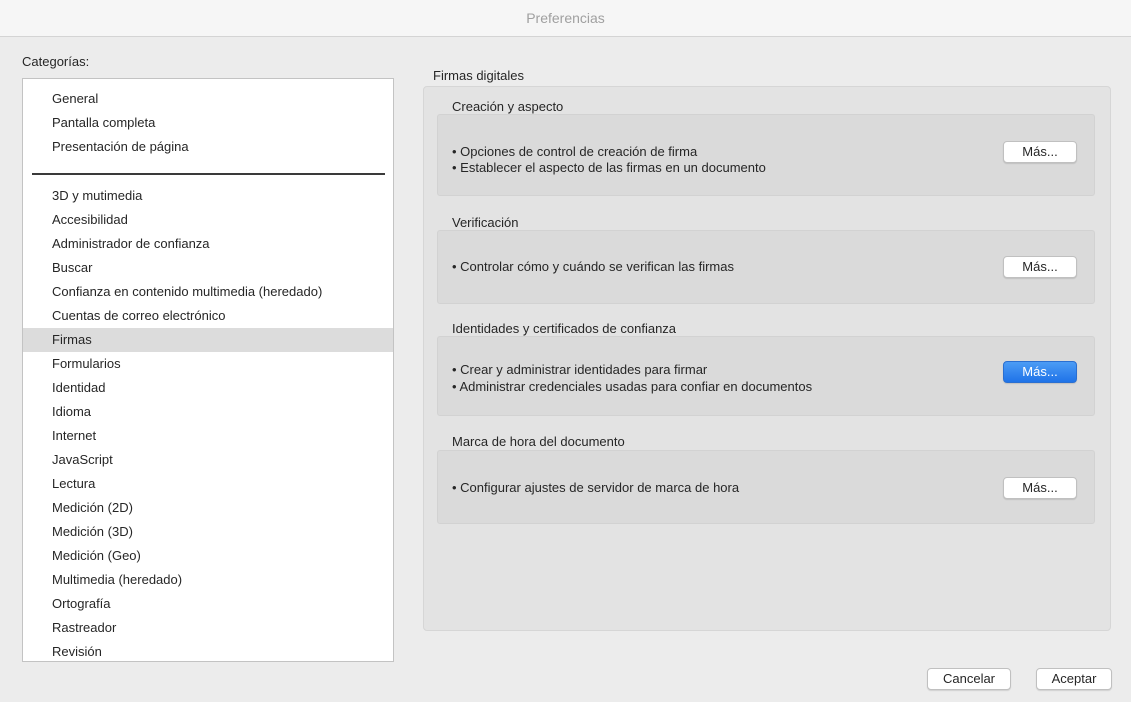  I want to click on category-item-ortografia: Ortografía, so click(208, 604).